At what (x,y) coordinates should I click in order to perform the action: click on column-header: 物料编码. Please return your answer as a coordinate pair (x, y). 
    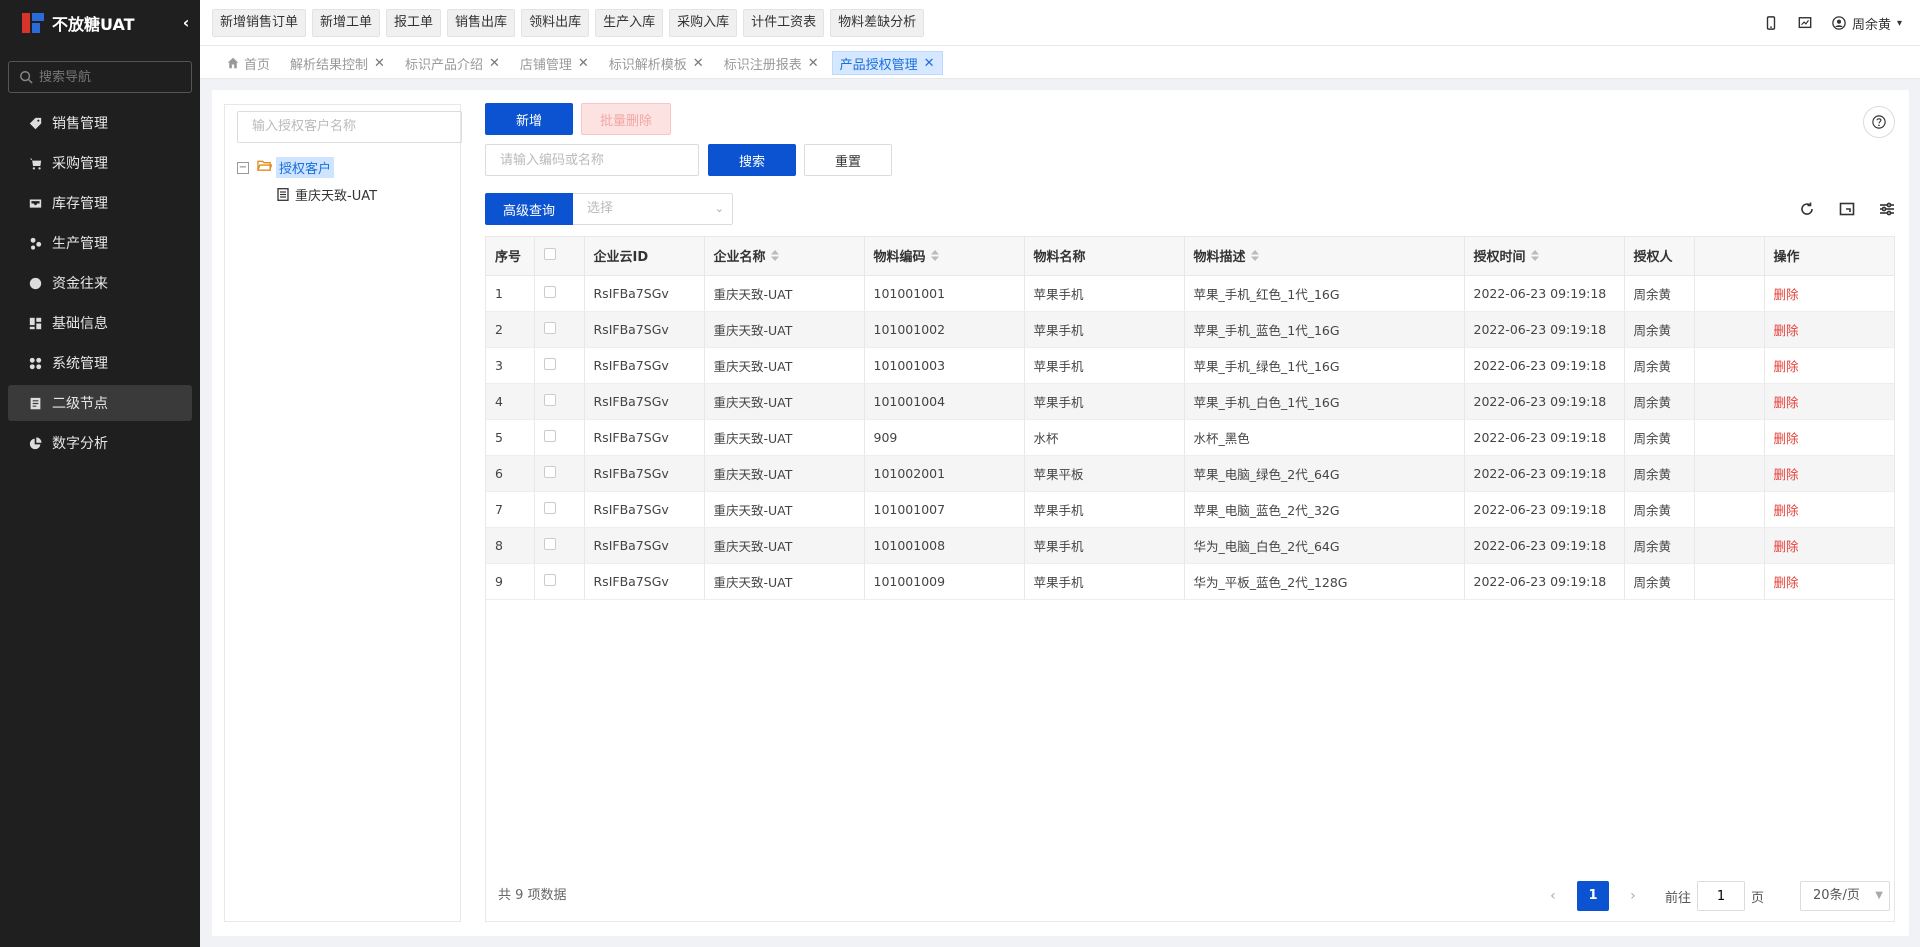
    Looking at the image, I should click on (944, 256).